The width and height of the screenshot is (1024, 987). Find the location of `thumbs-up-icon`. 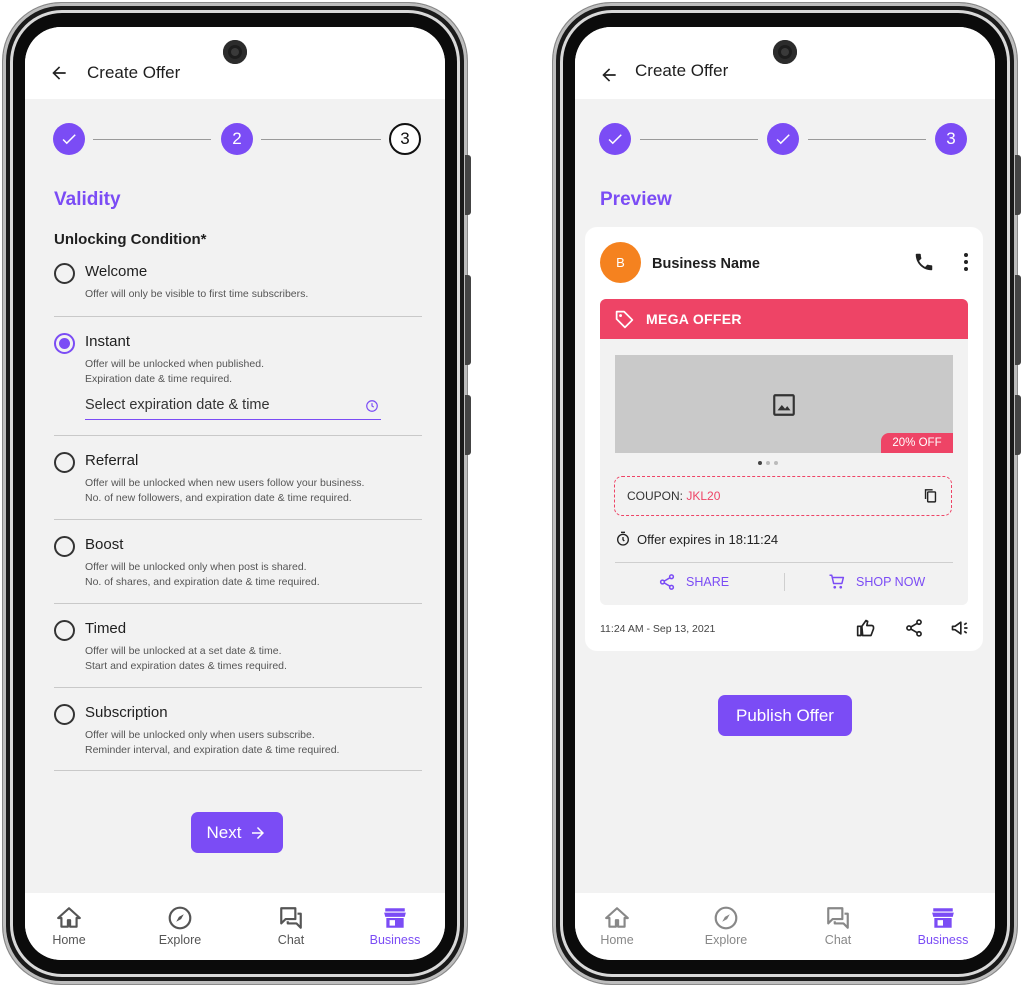

thumbs-up-icon is located at coordinates (866, 628).